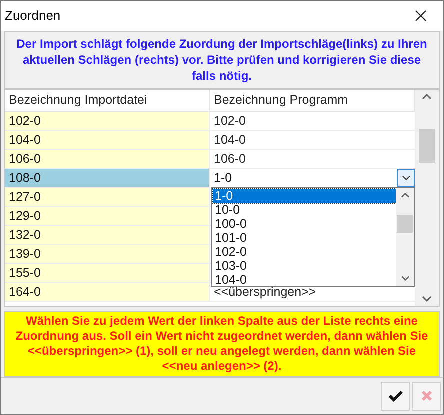  What do you see at coordinates (107, 216) in the screenshot?
I see `table-cell: 129-0` at bounding box center [107, 216].